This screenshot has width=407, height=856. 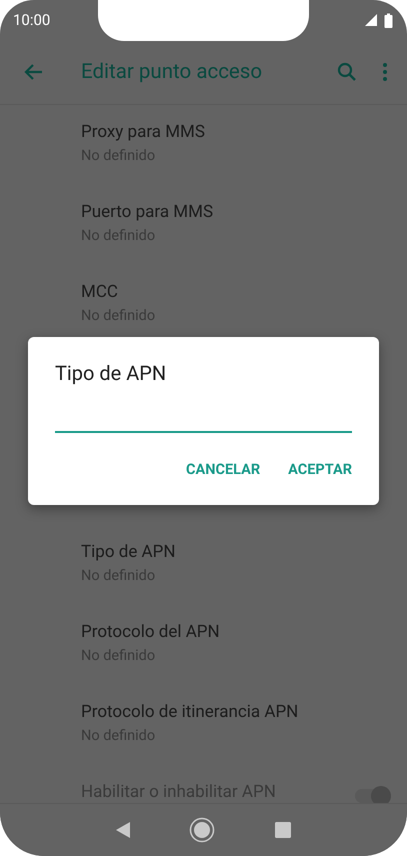 What do you see at coordinates (172, 72) in the screenshot?
I see `screen-title: Editar punto acceso` at bounding box center [172, 72].